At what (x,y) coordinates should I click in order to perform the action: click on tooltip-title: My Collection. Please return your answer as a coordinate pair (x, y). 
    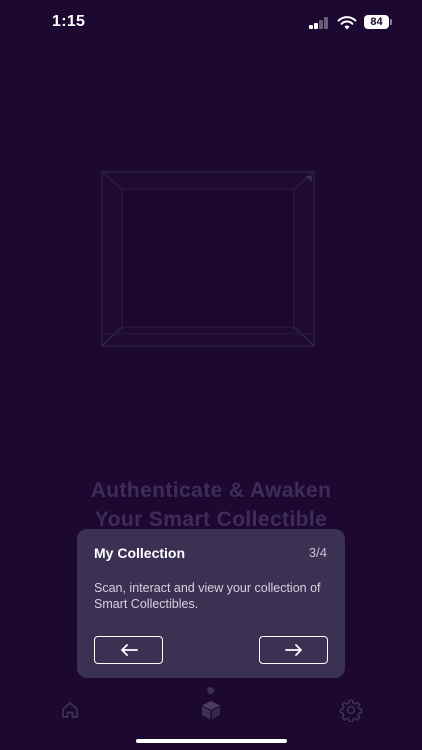
    Looking at the image, I should click on (140, 553).